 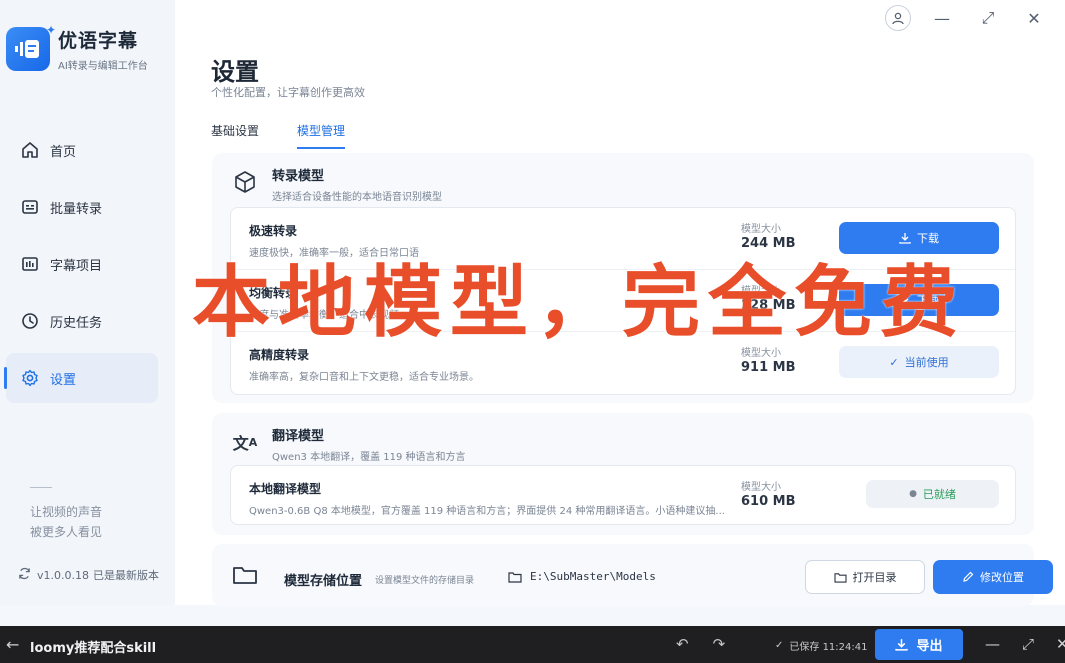 I want to click on sidebar-nav: 首页 批量转录 字幕项目 历史任务 设置, so click(x=81, y=267).